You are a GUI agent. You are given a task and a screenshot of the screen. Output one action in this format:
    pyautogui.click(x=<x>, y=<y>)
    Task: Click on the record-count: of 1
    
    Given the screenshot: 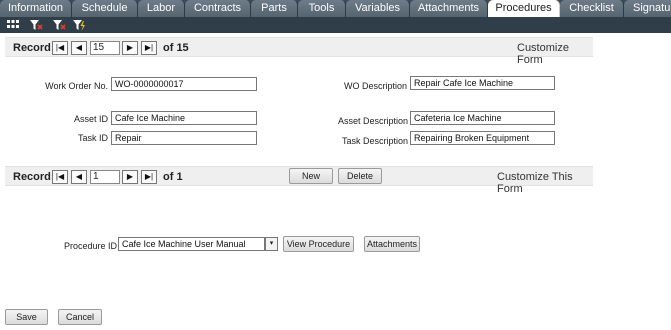 What is the action you would take?
    pyautogui.click(x=173, y=177)
    